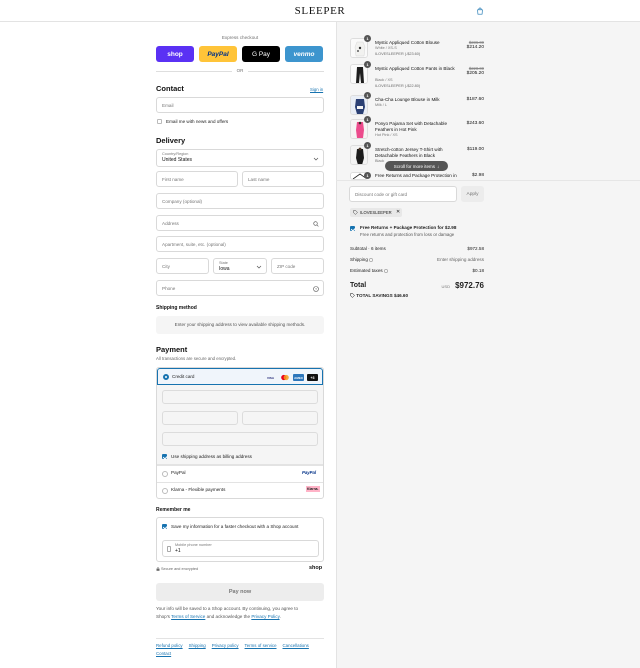  What do you see at coordinates (176, 308) in the screenshot?
I see `shipping-method-heading: Shipping method` at bounding box center [176, 308].